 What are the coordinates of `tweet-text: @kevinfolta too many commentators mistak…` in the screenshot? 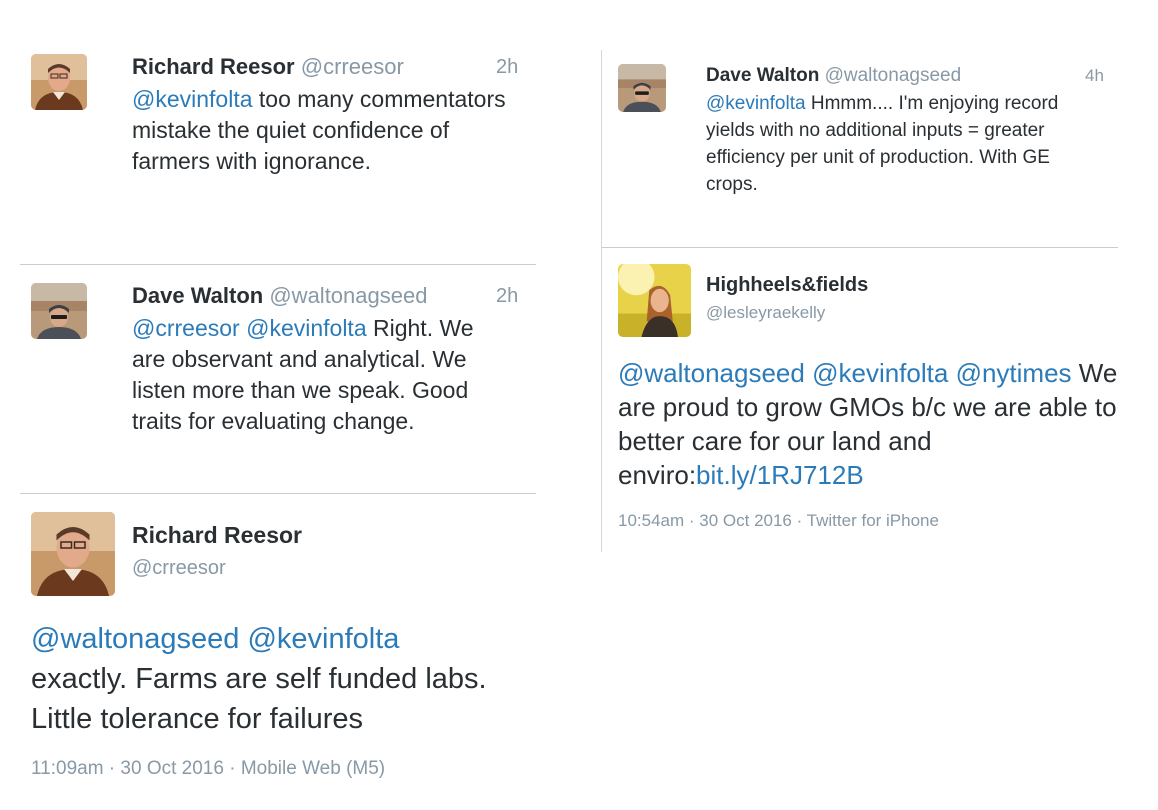 It's located at (322, 130).